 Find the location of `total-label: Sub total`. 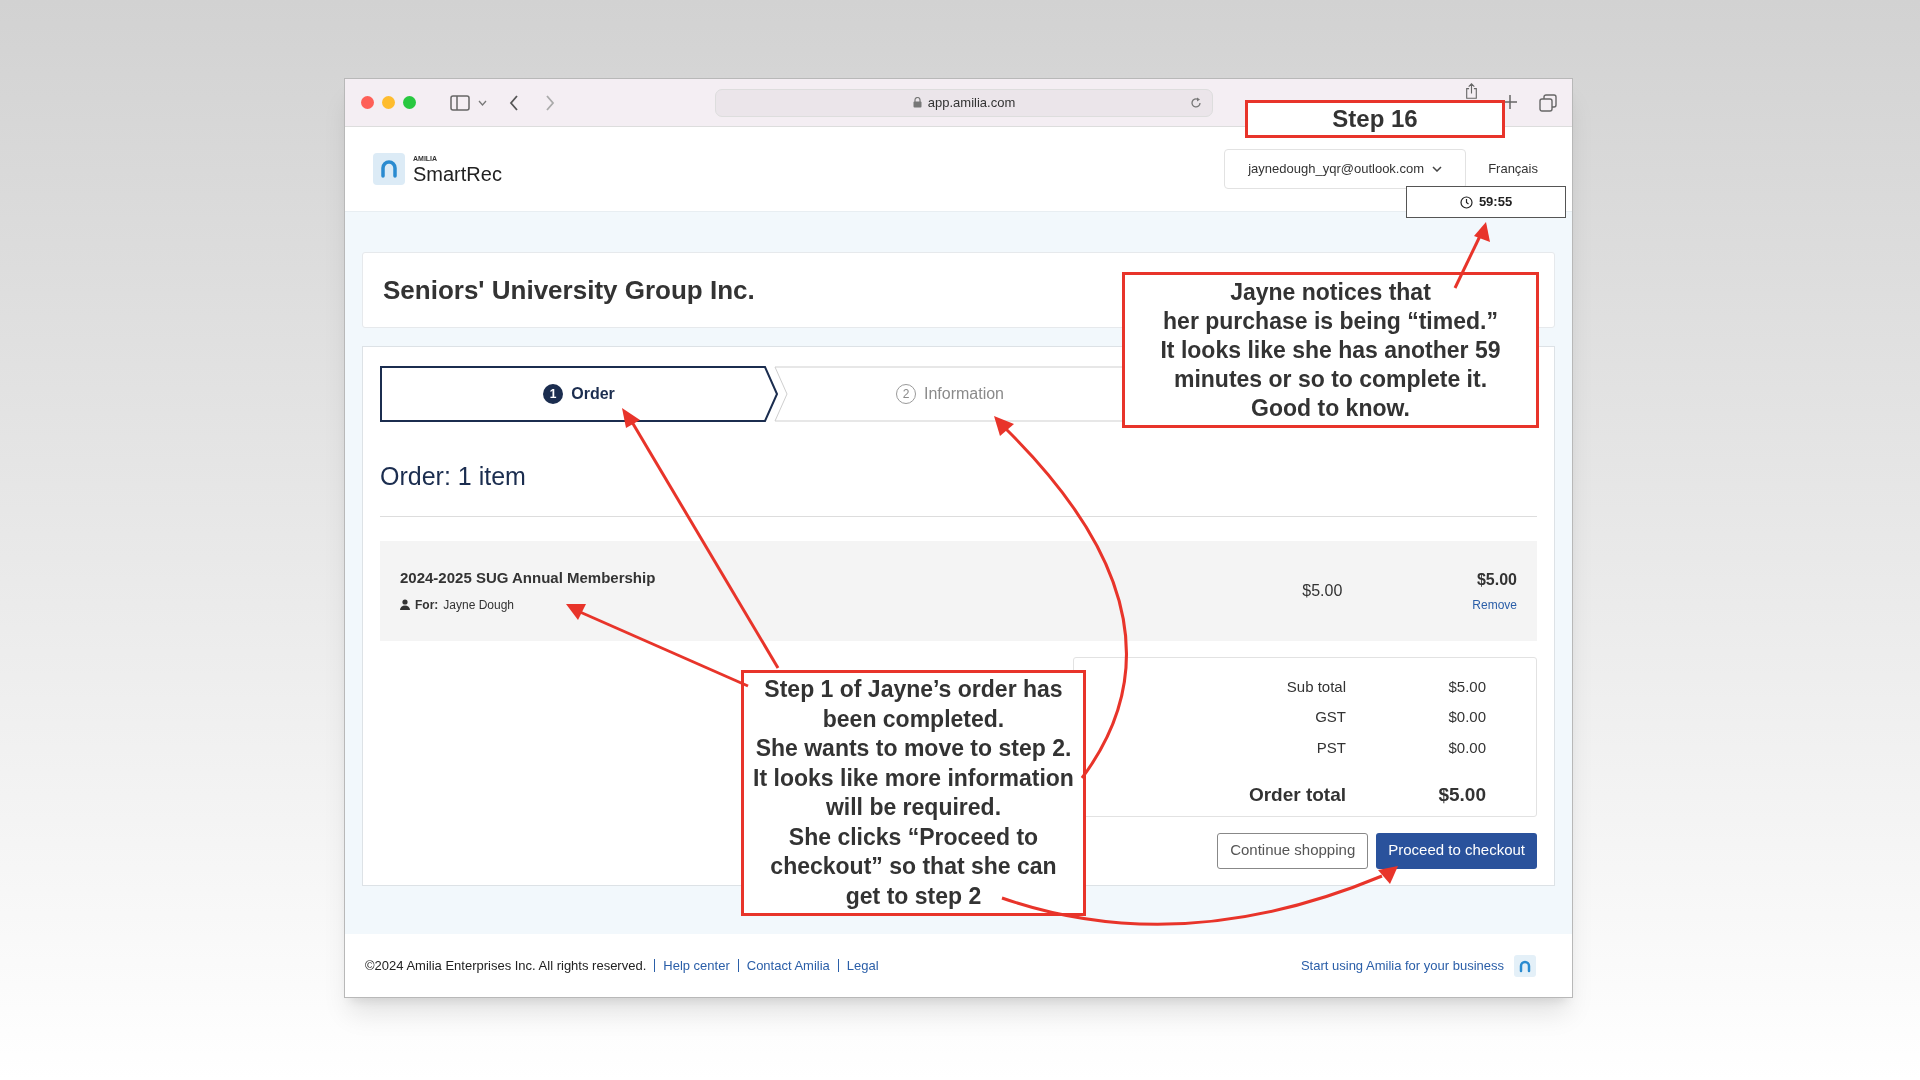

total-label: Sub total is located at coordinates (1316, 686).